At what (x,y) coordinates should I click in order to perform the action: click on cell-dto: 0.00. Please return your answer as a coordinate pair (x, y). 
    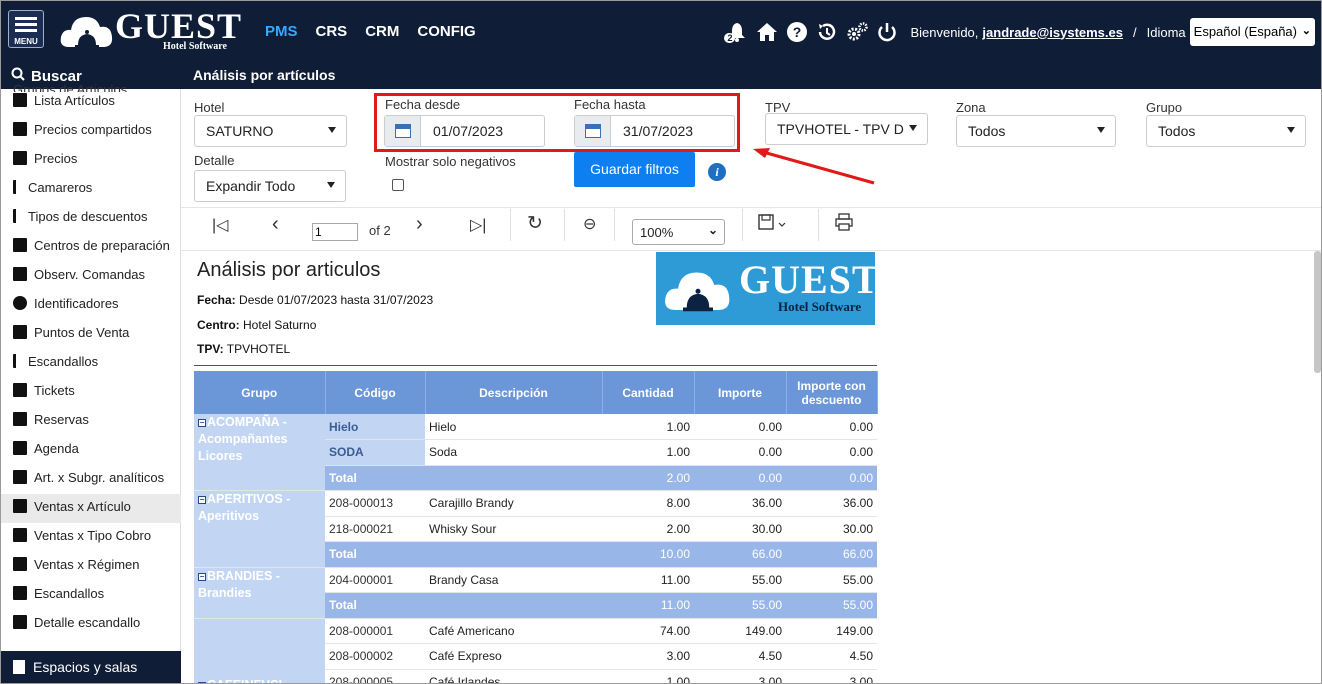
    Looking at the image, I should click on (831, 452).